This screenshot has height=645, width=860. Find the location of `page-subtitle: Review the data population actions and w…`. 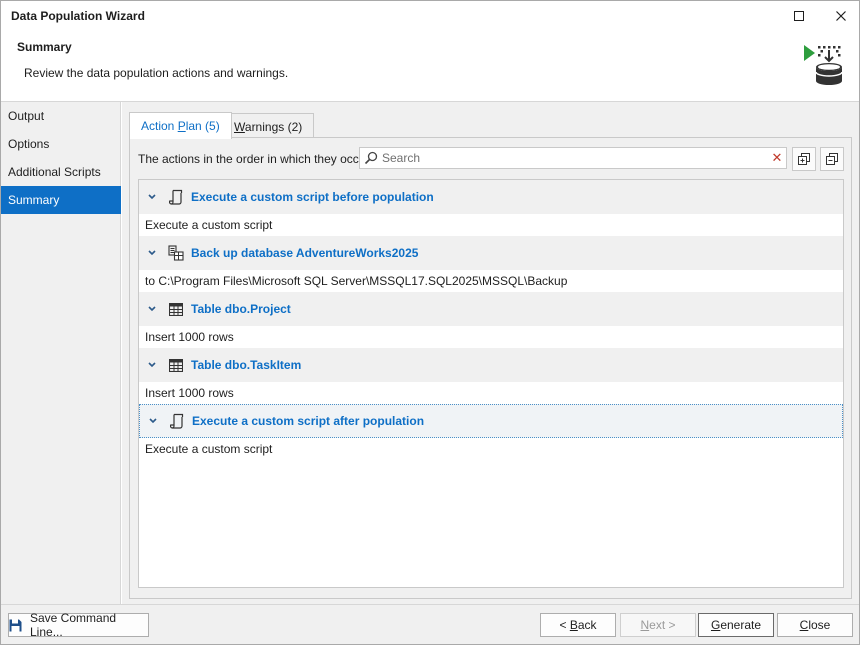

page-subtitle: Review the data population actions and w… is located at coordinates (156, 73).